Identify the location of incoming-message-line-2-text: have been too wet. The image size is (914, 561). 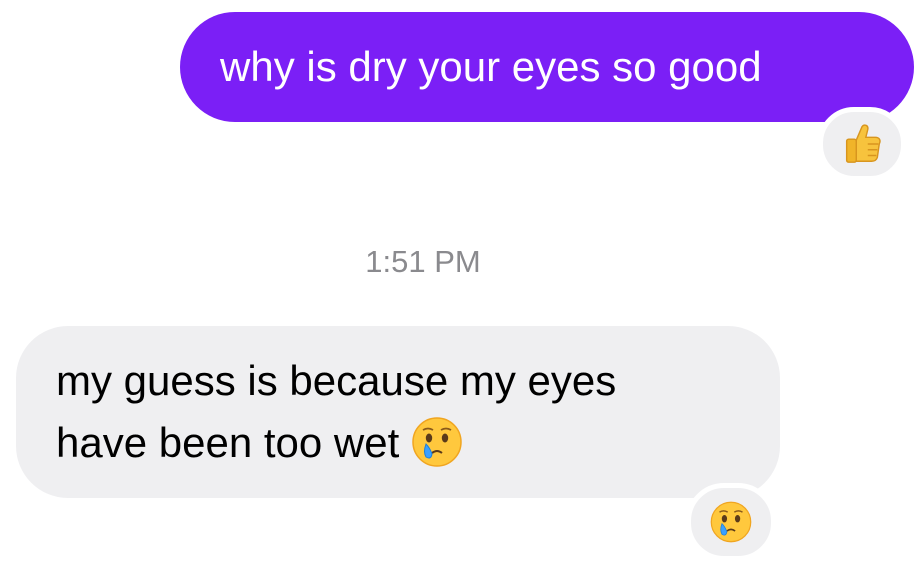
(228, 442).